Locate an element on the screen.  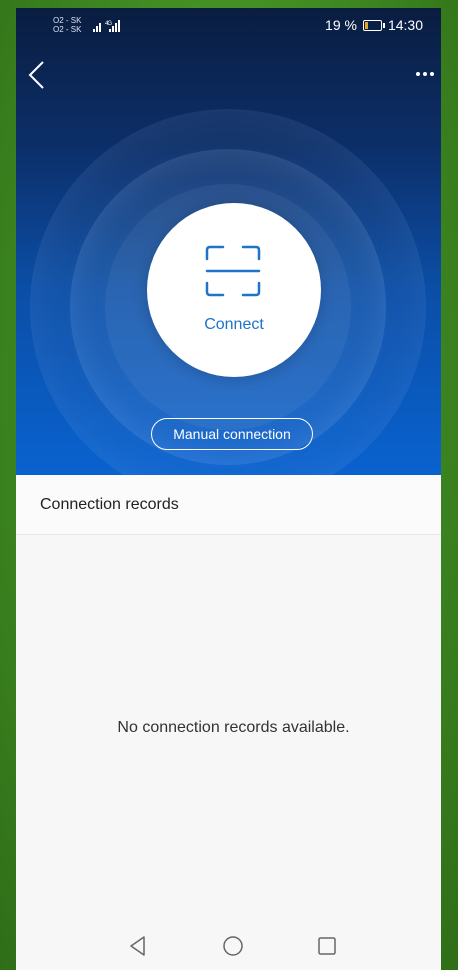
battery-fill is located at coordinates (366, 25).